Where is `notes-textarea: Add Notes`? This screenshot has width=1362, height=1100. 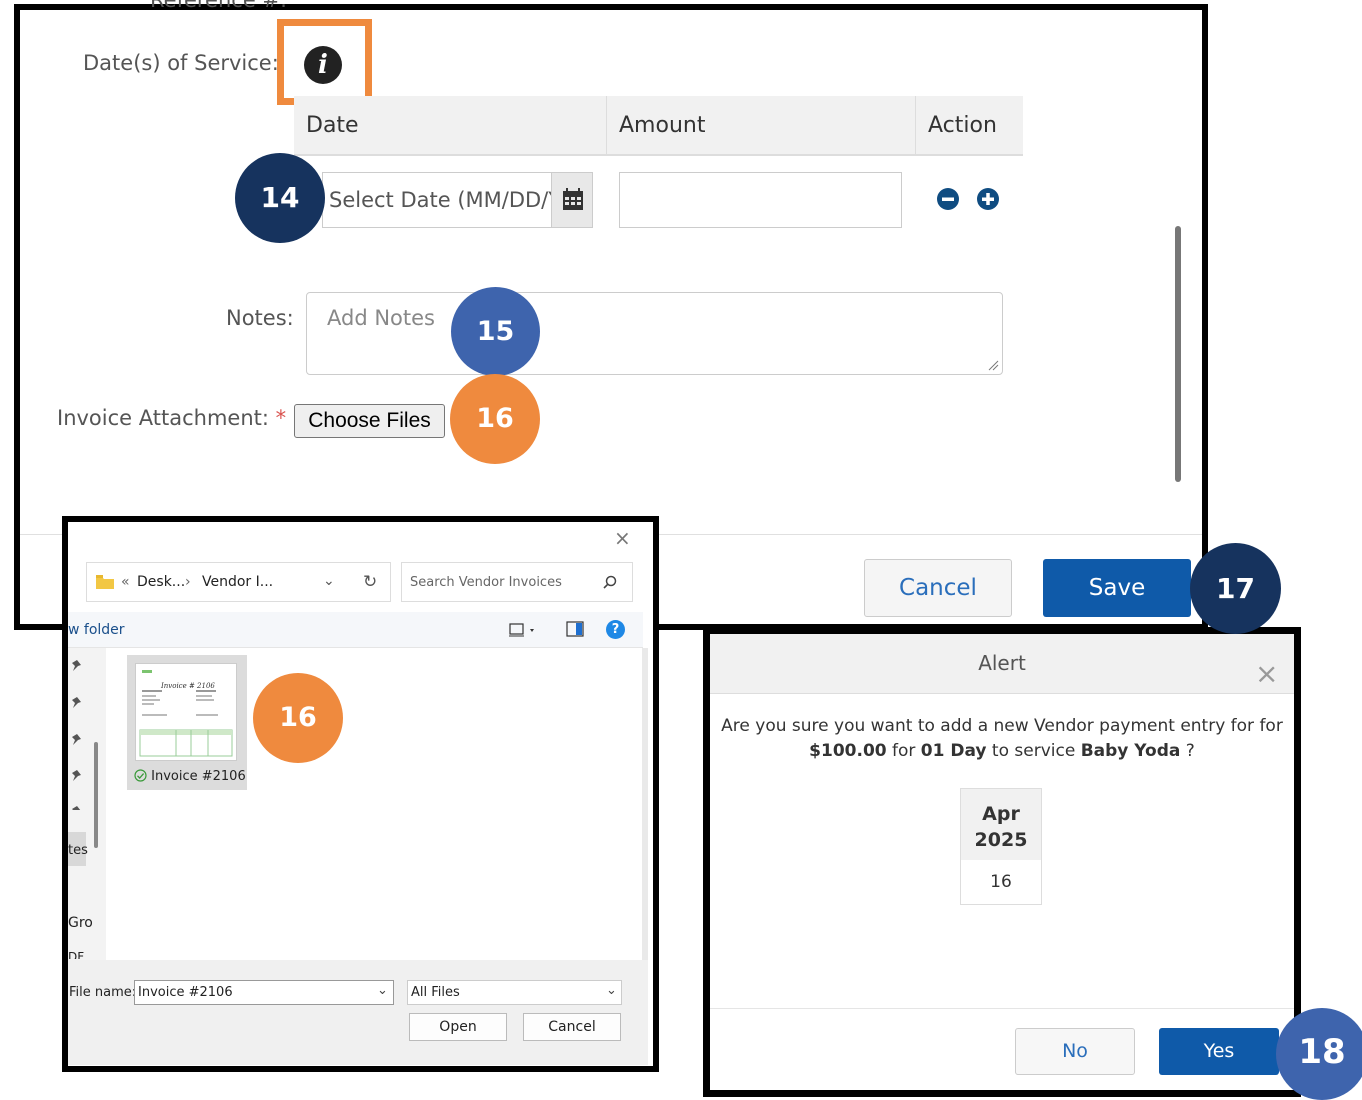
notes-textarea: Add Notes is located at coordinates (654, 333).